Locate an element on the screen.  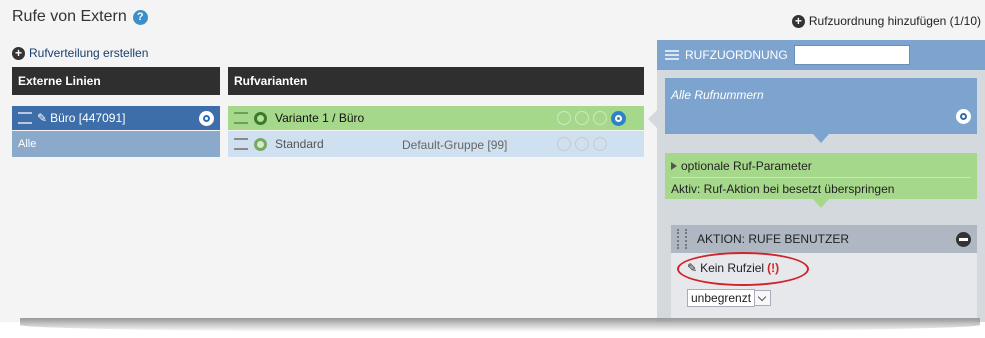
assignment-panel-header: RUFZUORDNUNG is located at coordinates (821, 55).